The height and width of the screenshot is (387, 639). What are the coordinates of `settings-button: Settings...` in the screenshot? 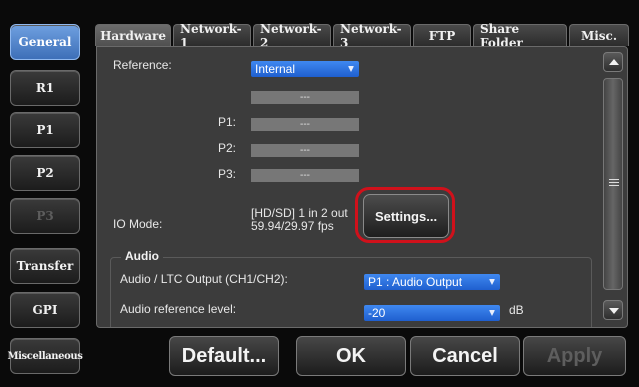 It's located at (406, 216).